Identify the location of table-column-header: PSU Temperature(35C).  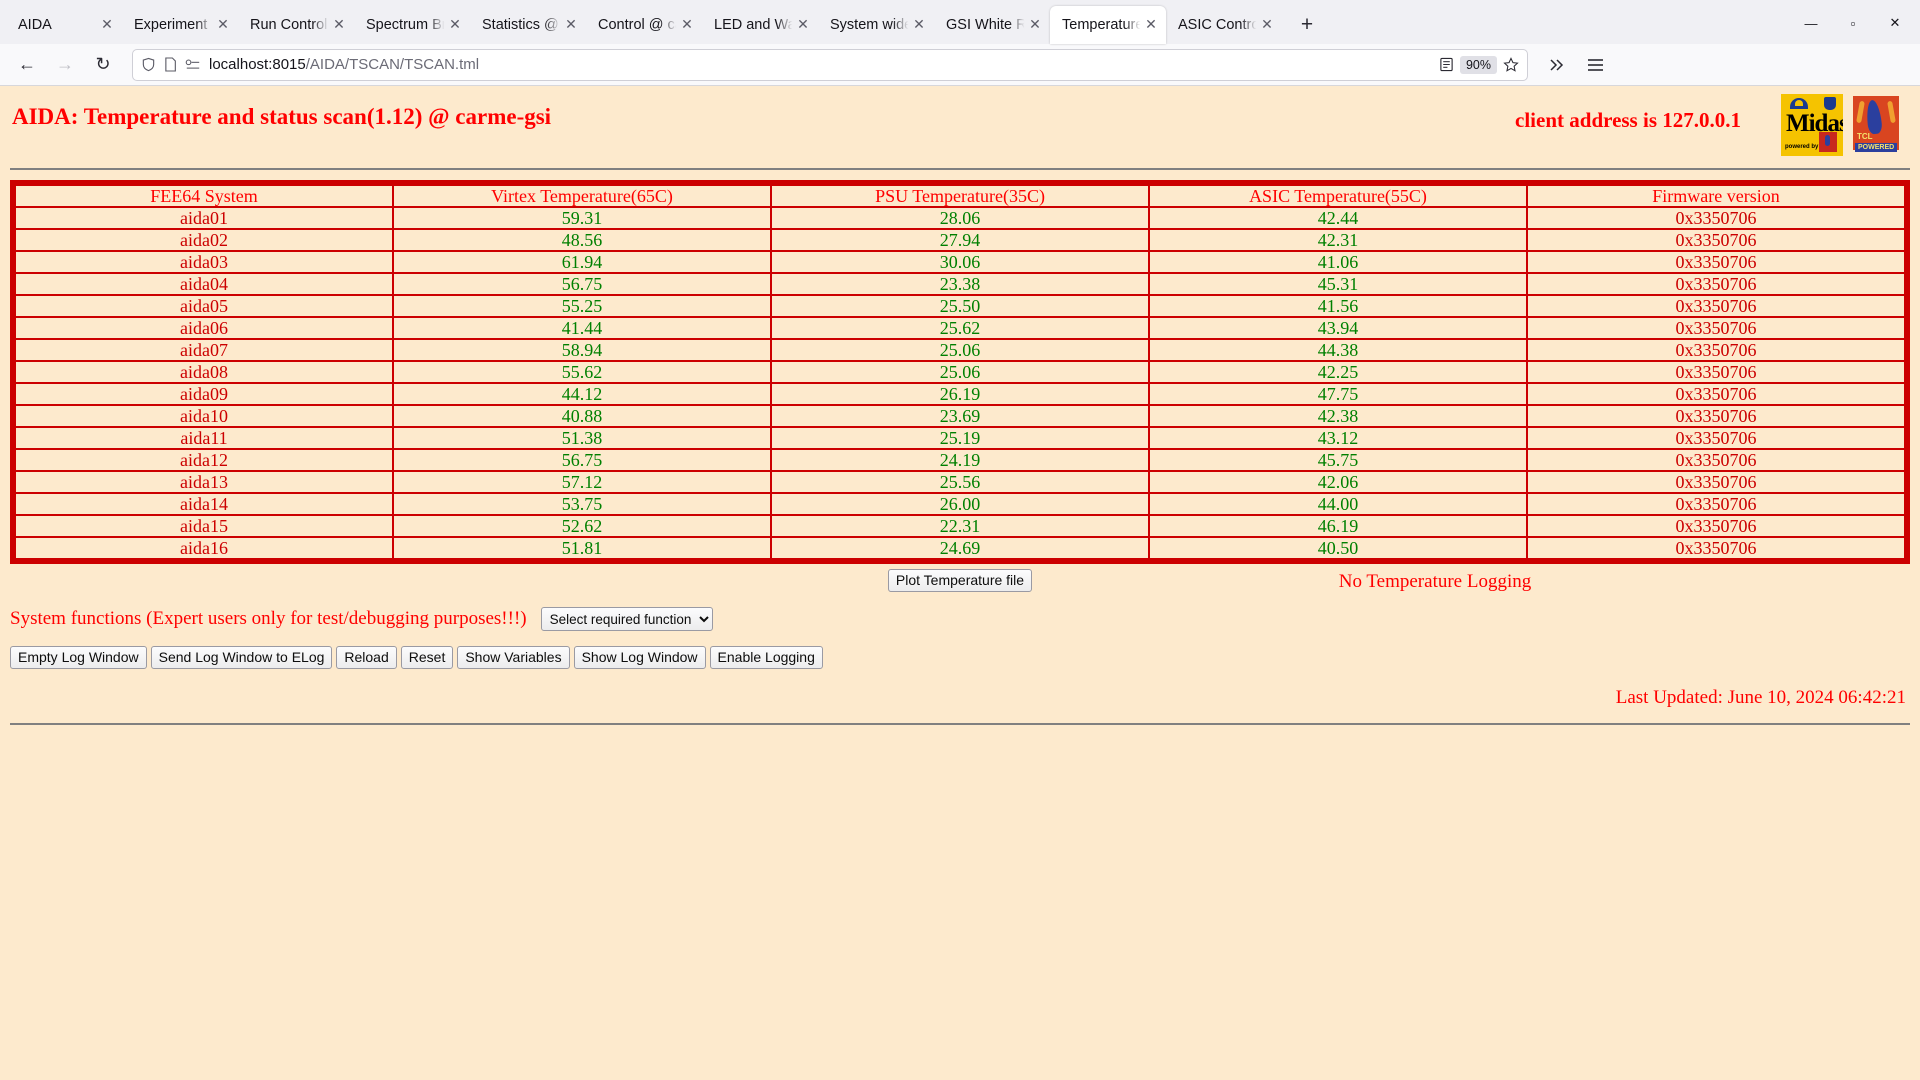
(960, 196).